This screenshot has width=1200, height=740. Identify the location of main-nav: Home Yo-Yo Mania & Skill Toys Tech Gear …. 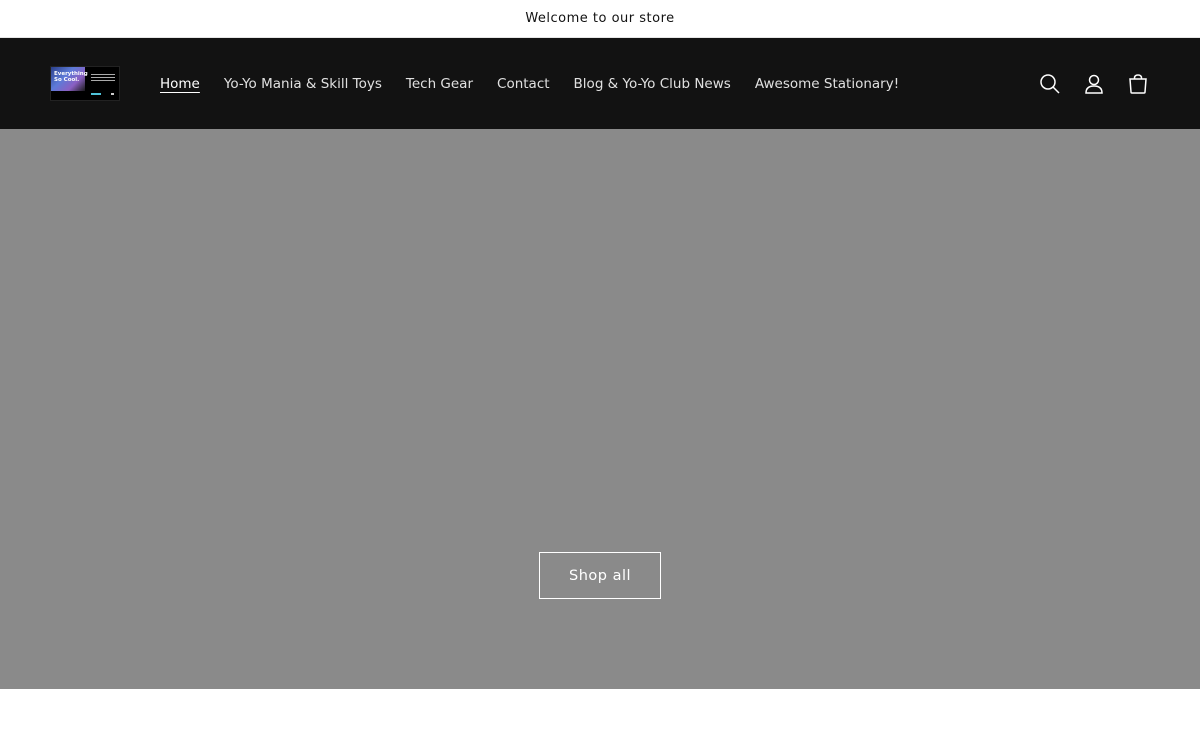
(535, 84).